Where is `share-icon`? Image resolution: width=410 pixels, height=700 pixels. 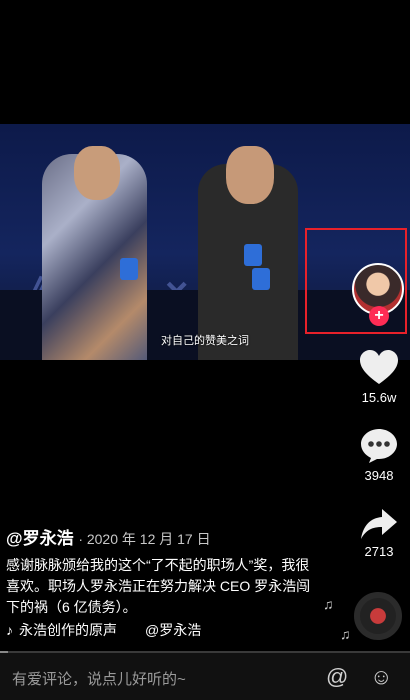
share-icon is located at coordinates (379, 524).